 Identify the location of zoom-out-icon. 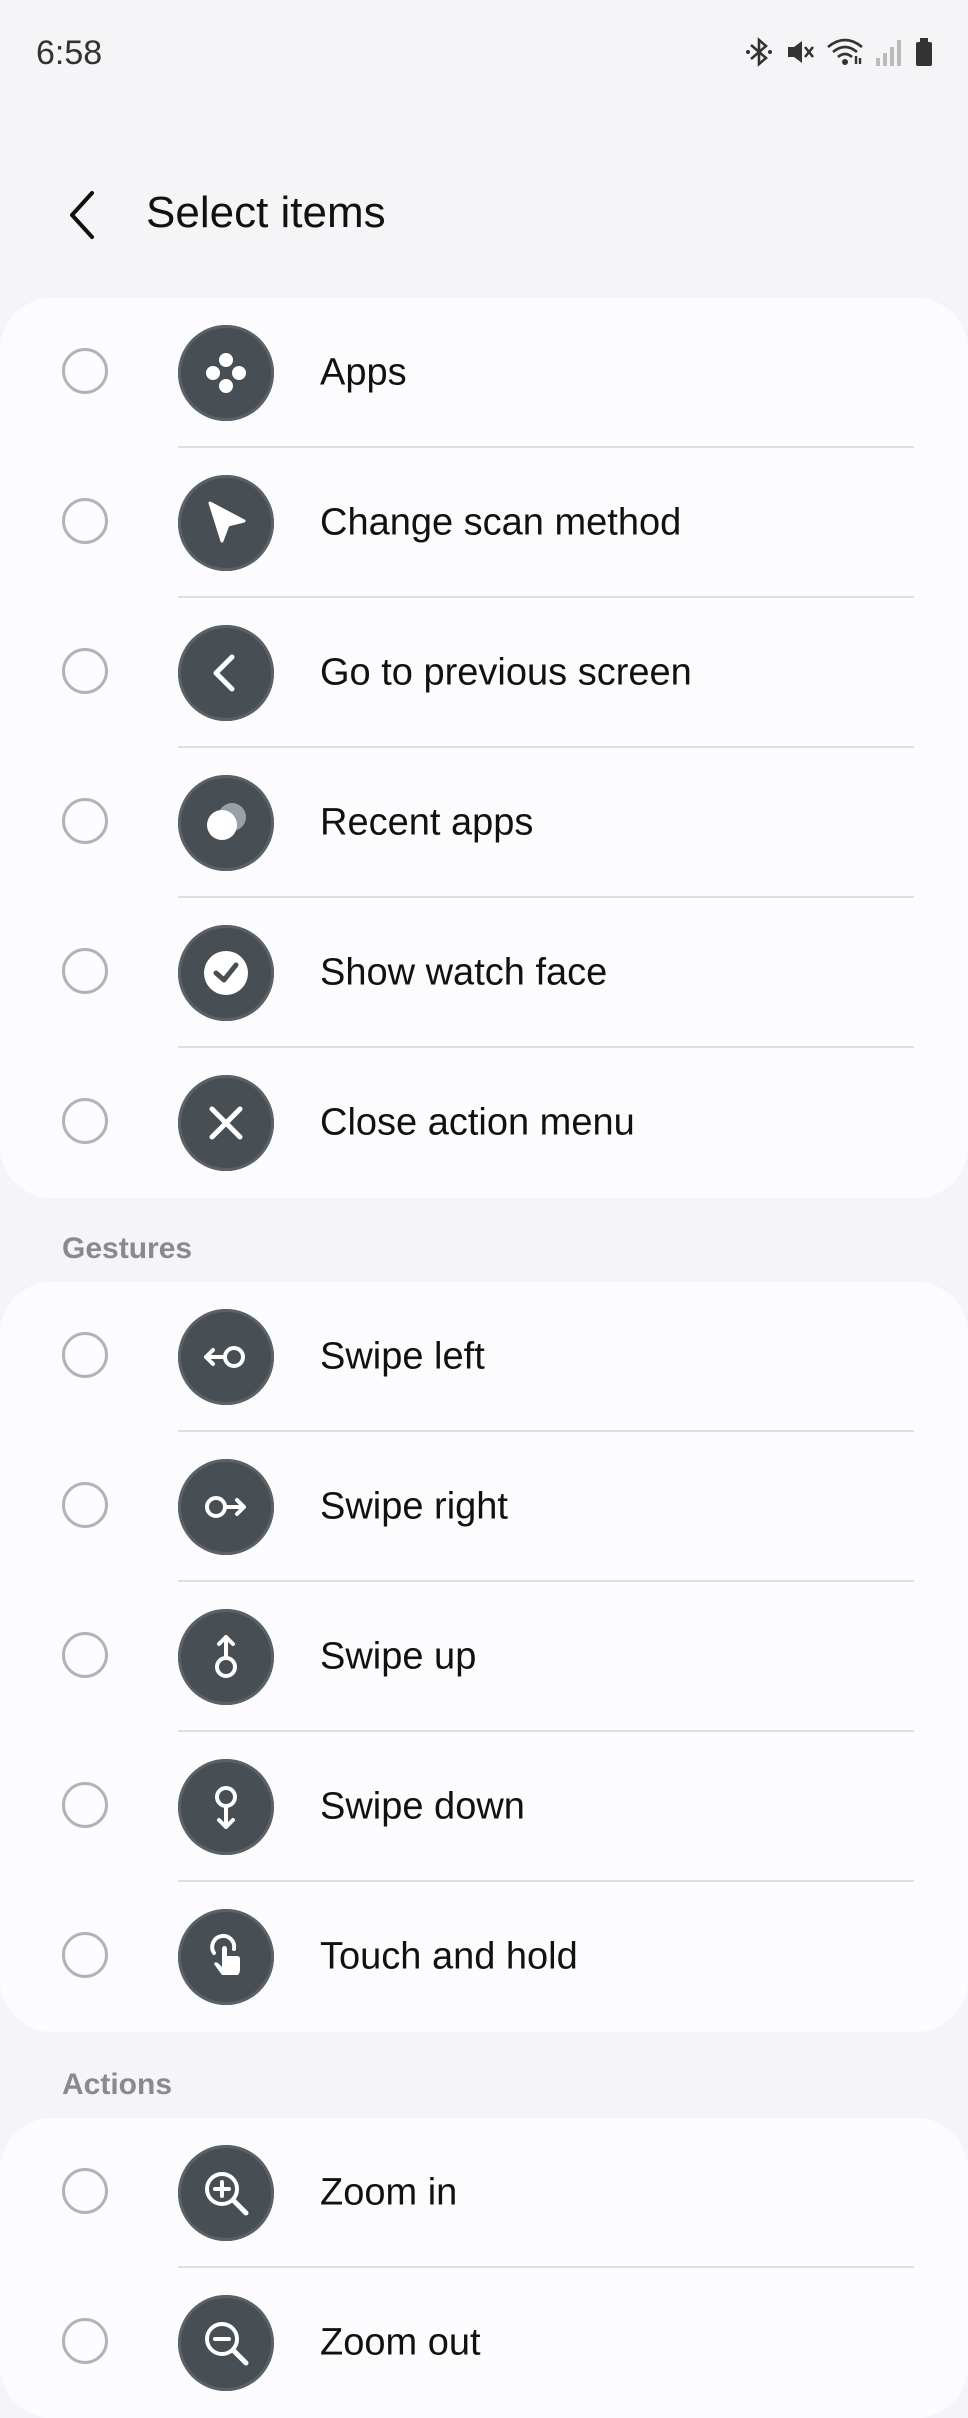
(226, 2343).